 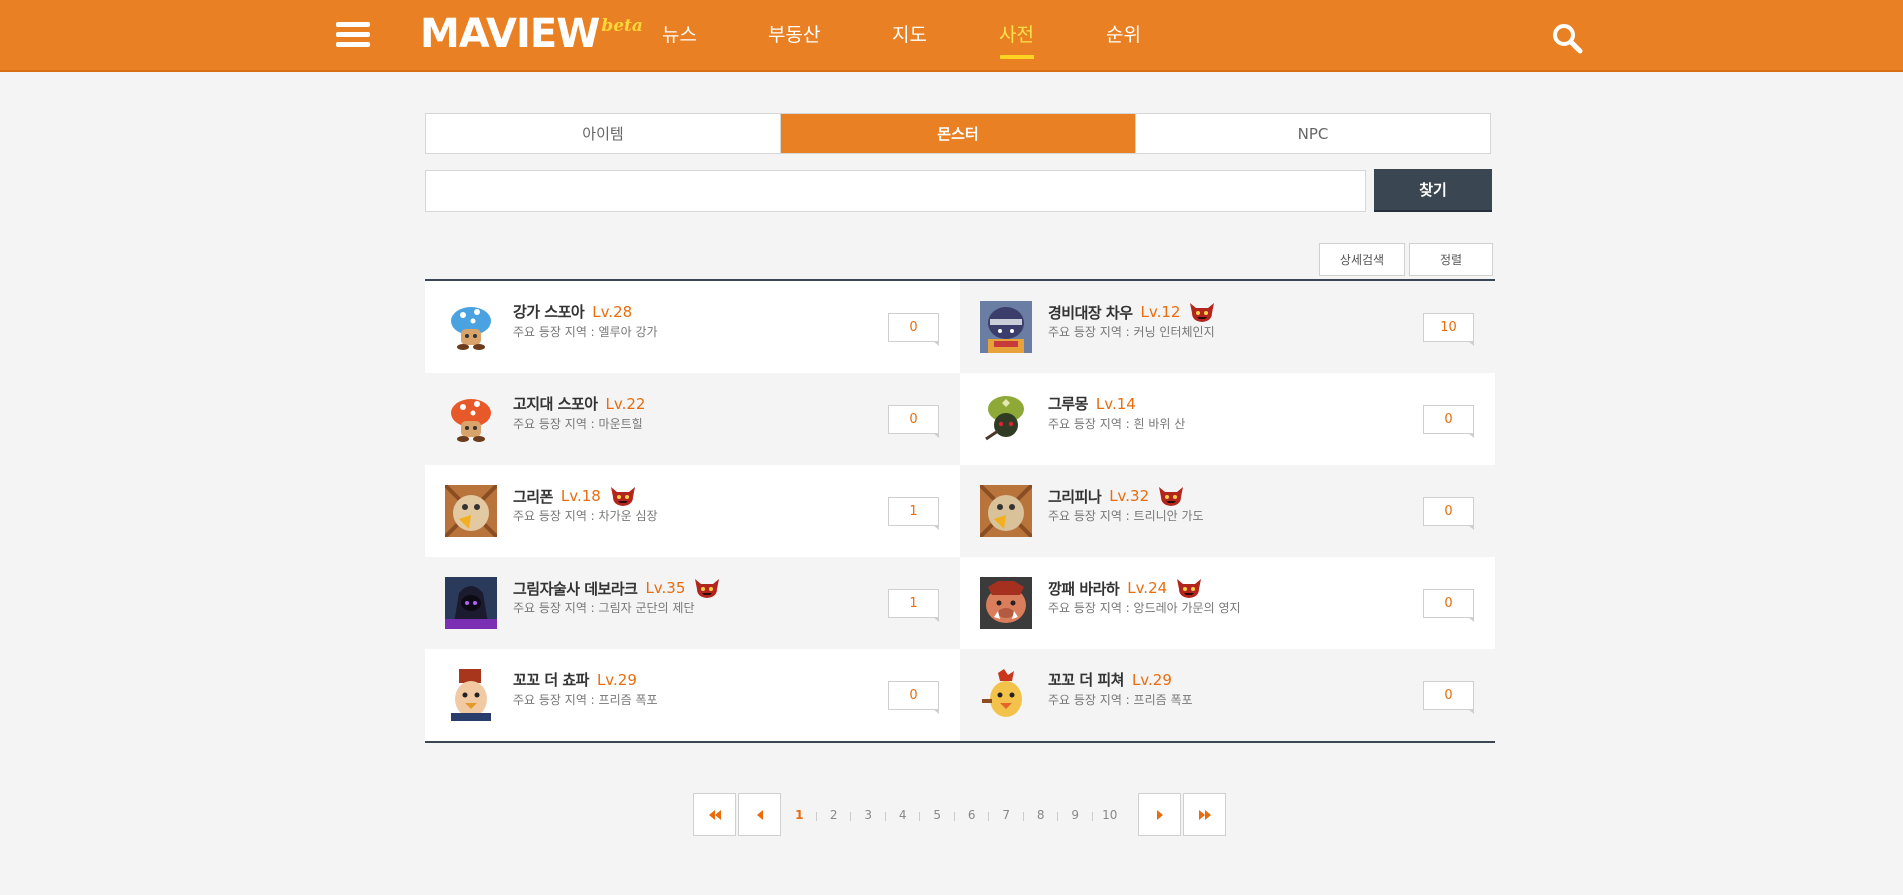 I want to click on page-2: 2, so click(x=834, y=815).